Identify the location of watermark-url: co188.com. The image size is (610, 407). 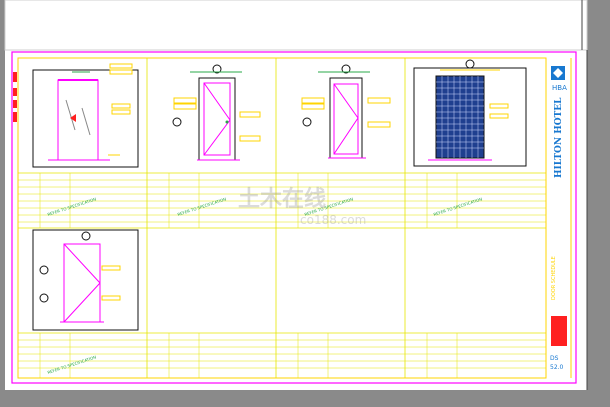
(333, 220).